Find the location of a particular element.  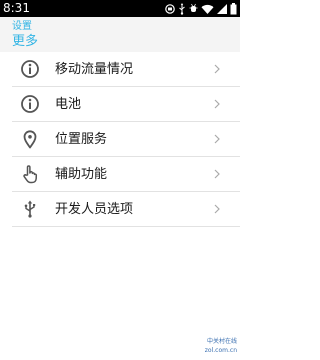

list-item-data-usage: 移动流量情况 is located at coordinates (126, 69).